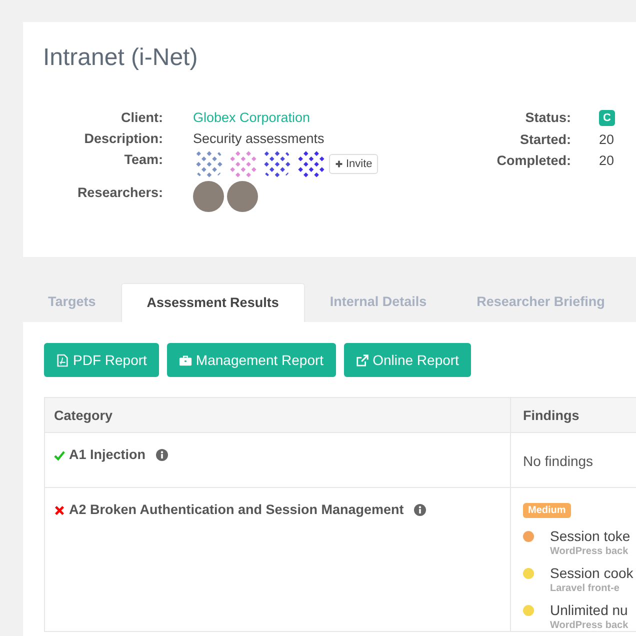 The width and height of the screenshot is (636, 636). Describe the element at coordinates (339, 164) in the screenshot. I see `plus-icon` at that location.